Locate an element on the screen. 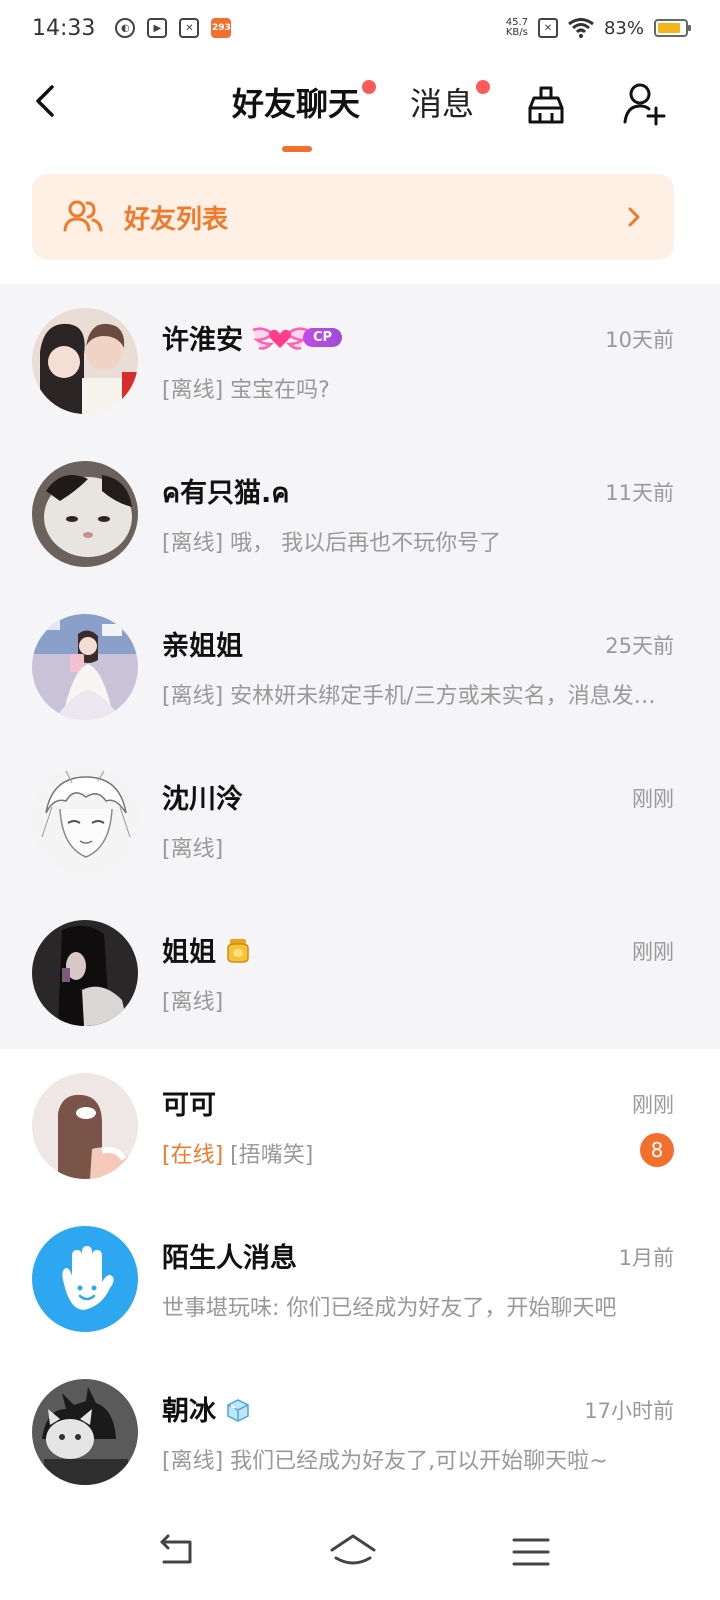 The image size is (720, 1600). chat-preview-text: 世事堪玩味: 你们已经成为好友了，开始聊天吧 is located at coordinates (389, 1308).